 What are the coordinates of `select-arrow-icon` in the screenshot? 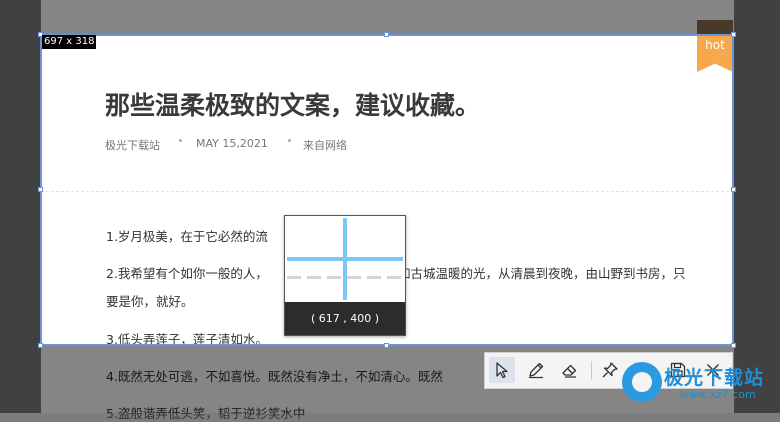 It's located at (502, 370).